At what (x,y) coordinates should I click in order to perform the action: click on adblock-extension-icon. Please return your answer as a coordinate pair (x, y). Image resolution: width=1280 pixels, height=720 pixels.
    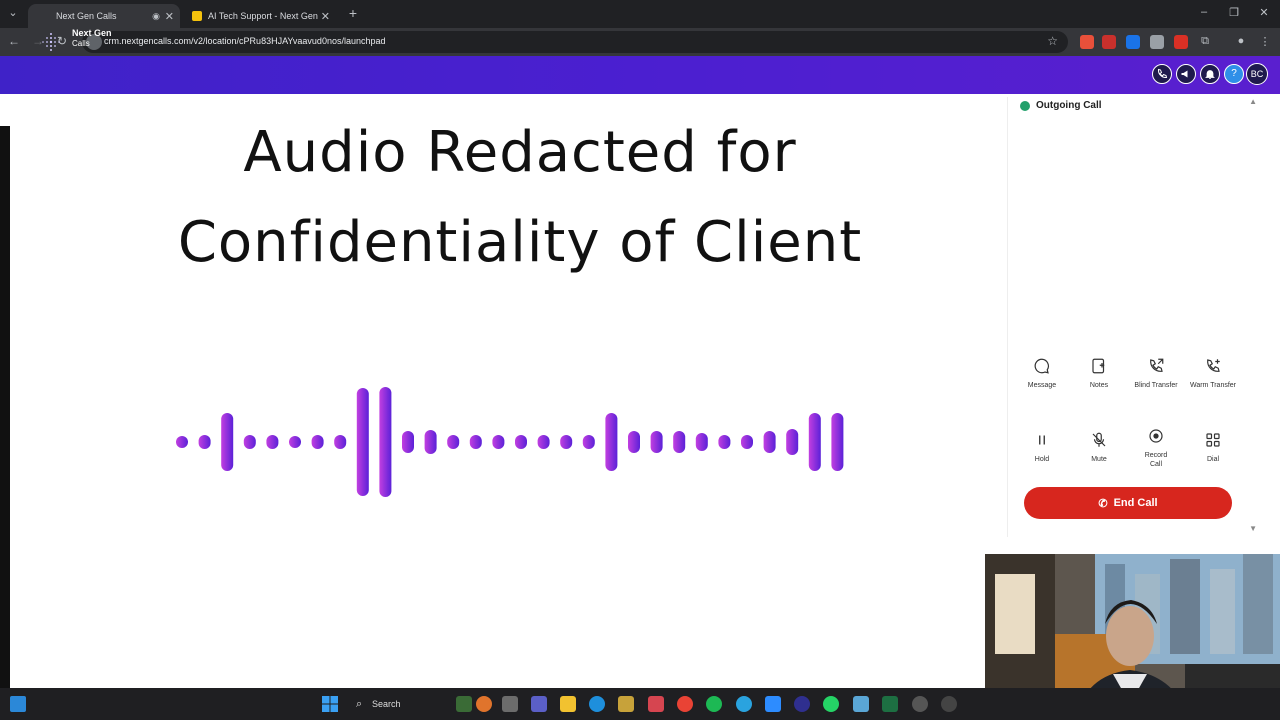
    Looking at the image, I should click on (1109, 42).